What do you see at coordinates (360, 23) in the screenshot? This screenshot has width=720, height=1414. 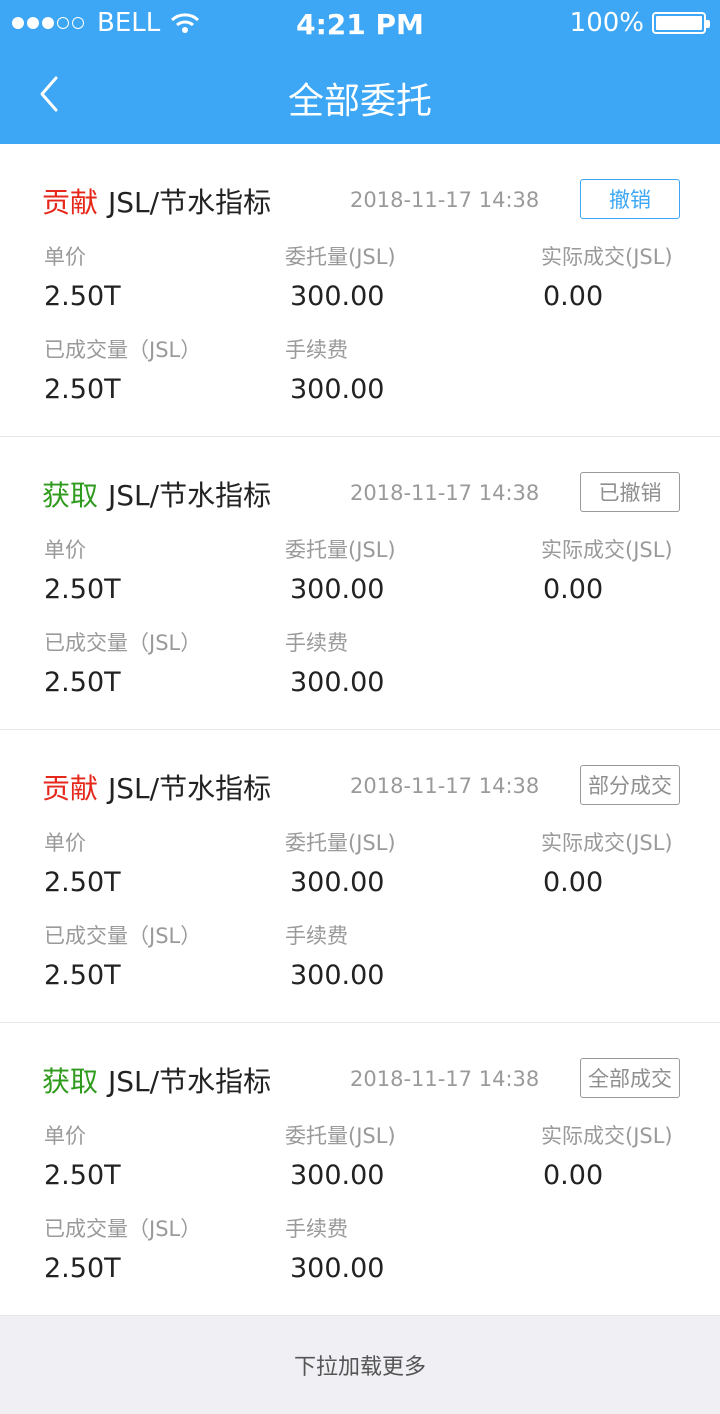 I see `status-bar: BELL 4:21 PM 100%` at bounding box center [360, 23].